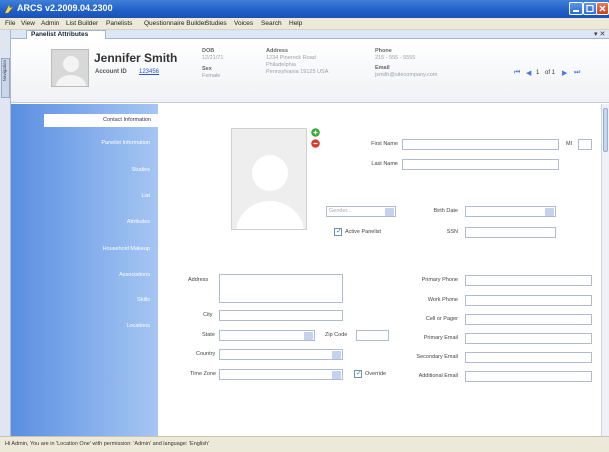 This screenshot has height=452, width=609. What do you see at coordinates (528, 357) in the screenshot?
I see `secondary-email-input` at bounding box center [528, 357].